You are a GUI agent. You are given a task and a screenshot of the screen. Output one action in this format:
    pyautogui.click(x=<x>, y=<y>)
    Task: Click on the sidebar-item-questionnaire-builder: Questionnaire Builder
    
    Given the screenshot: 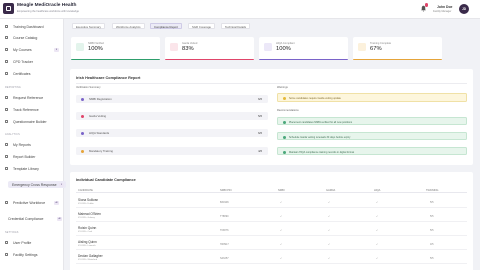 What is the action you would take?
    pyautogui.click(x=33, y=121)
    